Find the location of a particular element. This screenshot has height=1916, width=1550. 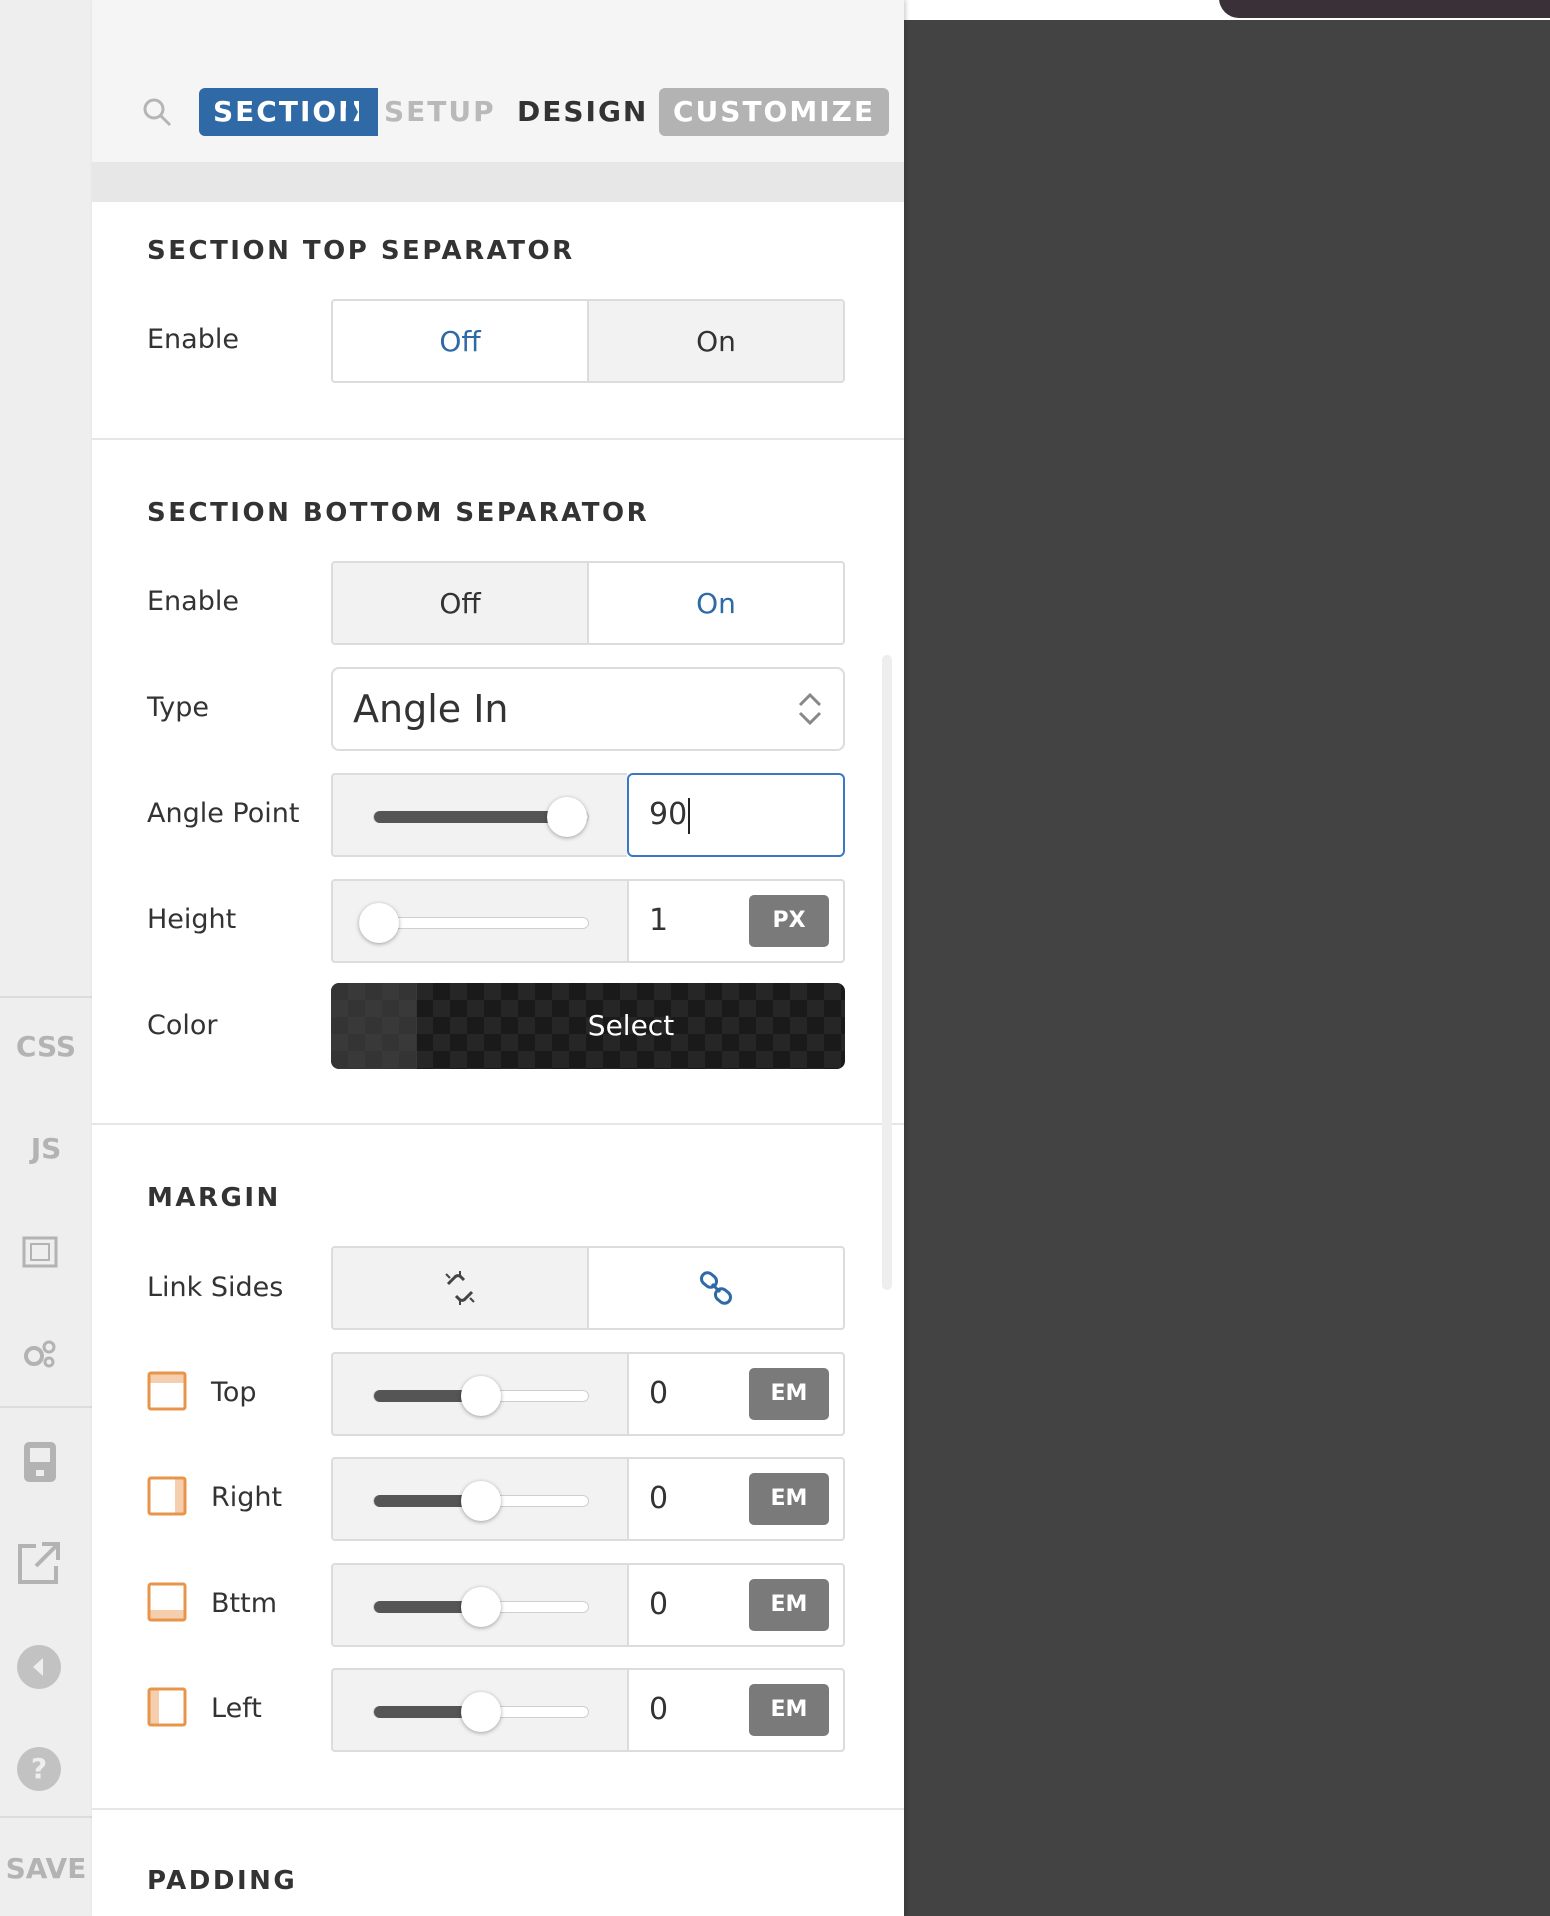

type-select: Angle In is located at coordinates (588, 709).